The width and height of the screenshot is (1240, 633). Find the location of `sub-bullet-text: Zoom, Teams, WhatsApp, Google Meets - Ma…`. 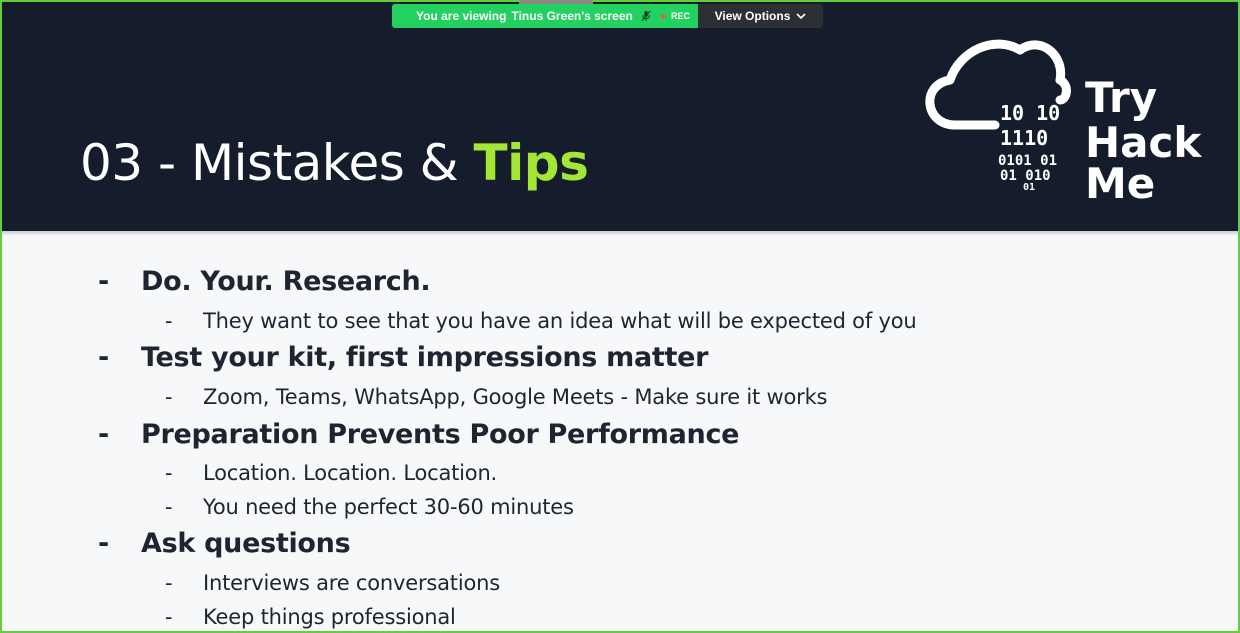

sub-bullet-text: Zoom, Teams, WhatsApp, Google Meets - Ma… is located at coordinates (515, 397).